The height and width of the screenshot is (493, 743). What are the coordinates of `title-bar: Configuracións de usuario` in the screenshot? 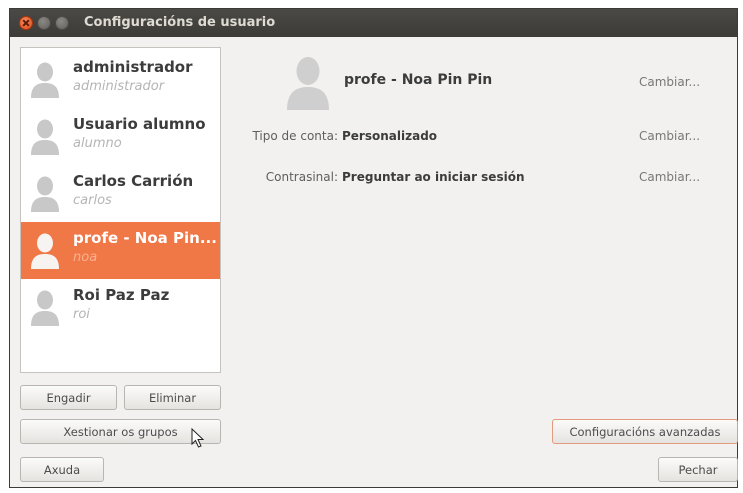 It's located at (373, 23).